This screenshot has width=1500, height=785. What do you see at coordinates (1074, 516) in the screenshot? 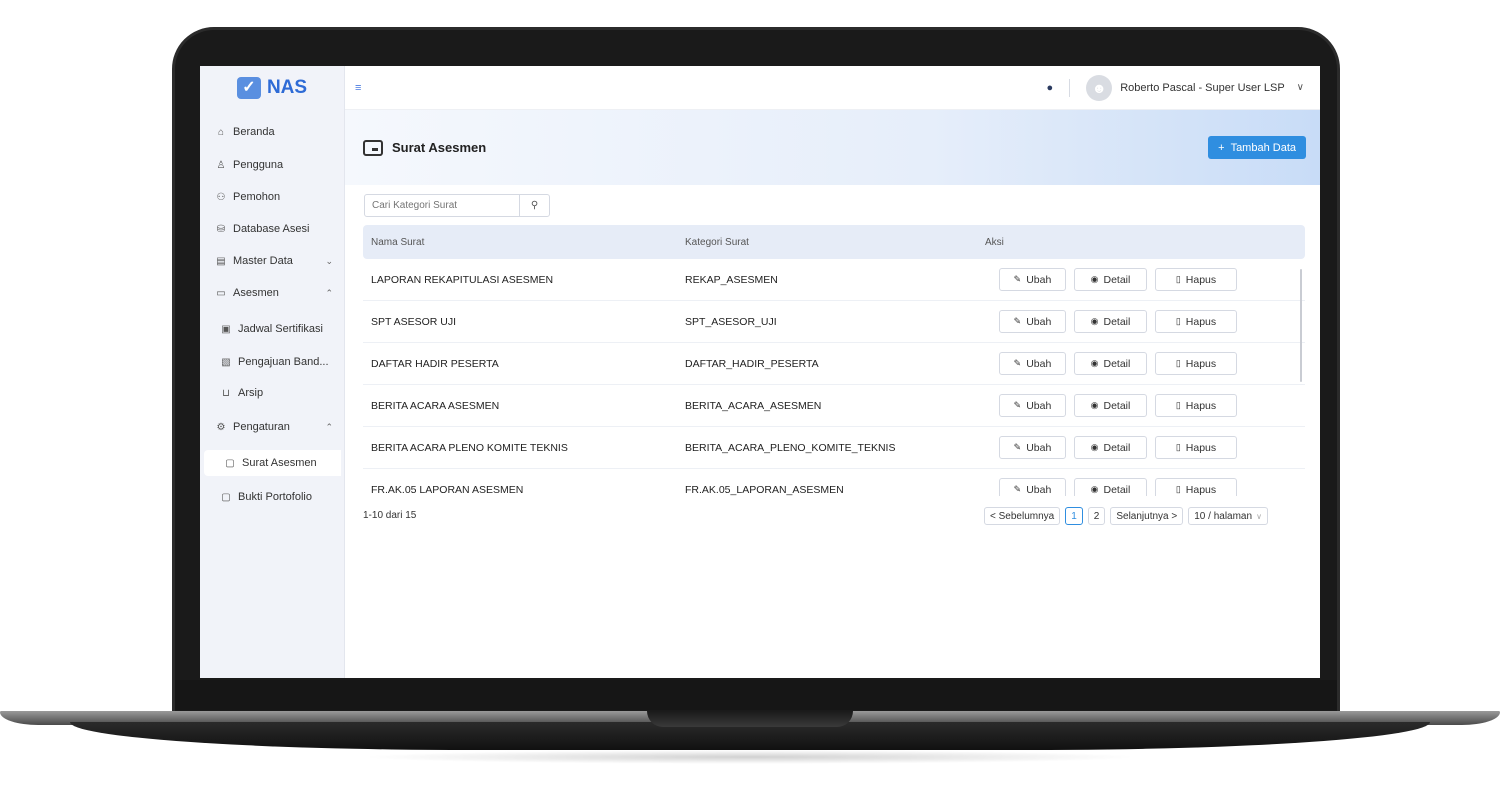
I see `page-button-1: 1` at bounding box center [1074, 516].